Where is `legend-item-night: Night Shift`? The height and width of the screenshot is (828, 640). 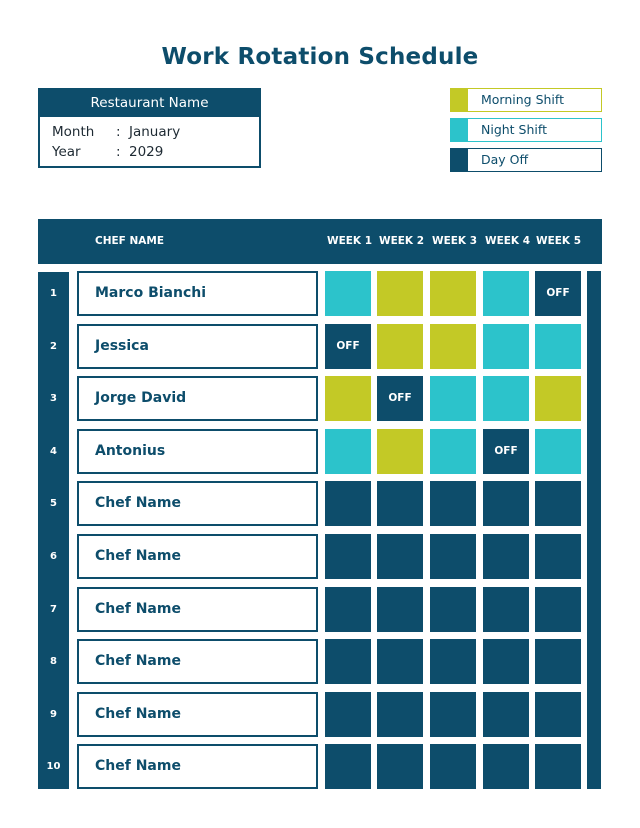 legend-item-night: Night Shift is located at coordinates (526, 130).